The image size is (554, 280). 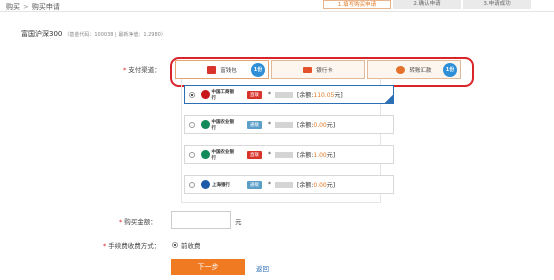 I want to click on bank-balance: [余额:1.00元], so click(x=316, y=155).